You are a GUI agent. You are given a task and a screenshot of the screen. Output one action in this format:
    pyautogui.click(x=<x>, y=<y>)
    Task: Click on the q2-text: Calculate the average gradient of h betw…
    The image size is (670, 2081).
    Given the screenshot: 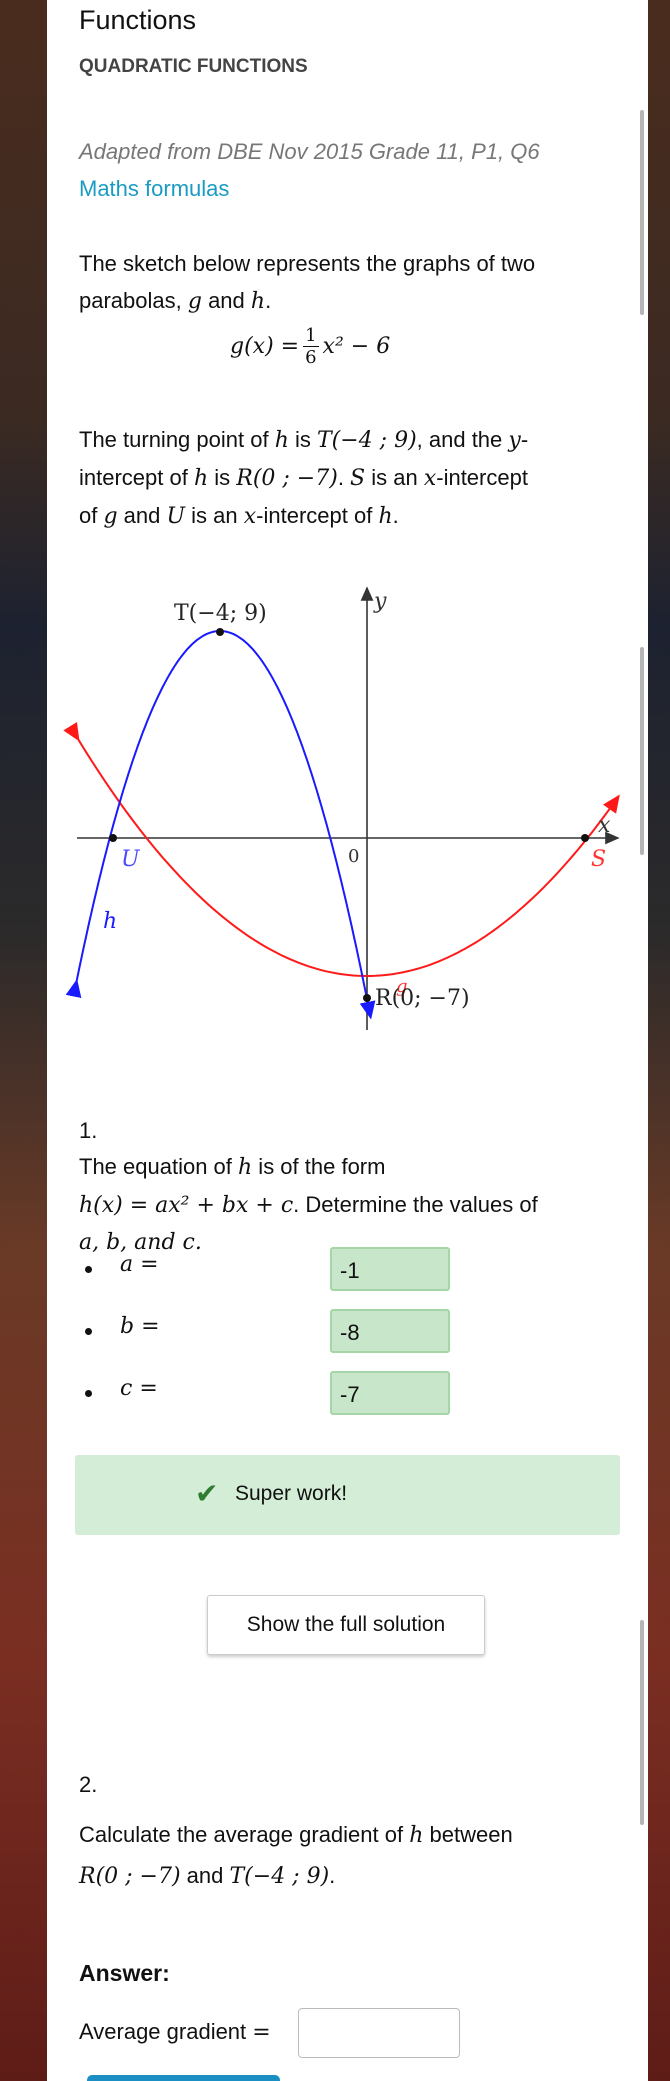 What is the action you would take?
    pyautogui.click(x=296, y=1855)
    